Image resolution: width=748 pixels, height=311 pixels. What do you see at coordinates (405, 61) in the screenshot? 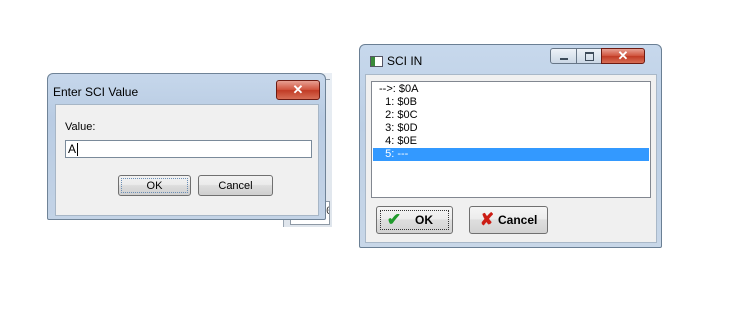
I see `window-title: SCI IN` at bounding box center [405, 61].